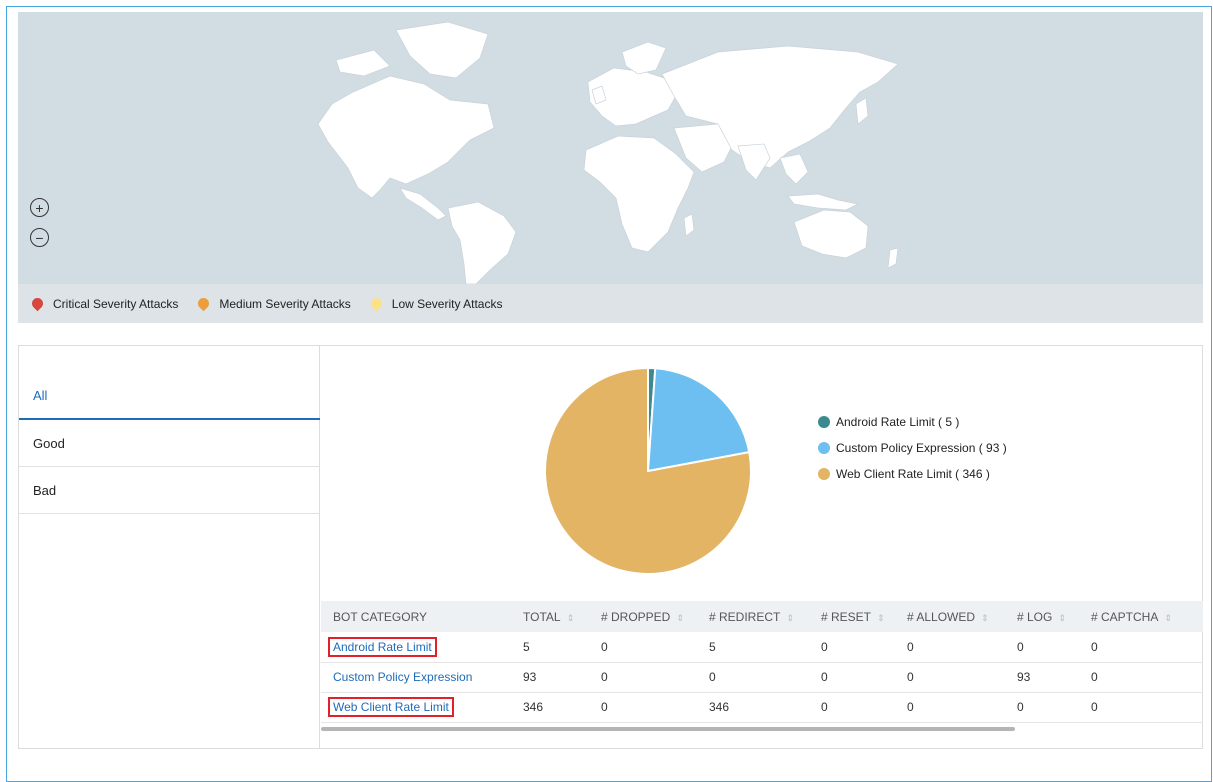 This screenshot has height=782, width=1213. I want to click on tab-good: Good, so click(169, 443).